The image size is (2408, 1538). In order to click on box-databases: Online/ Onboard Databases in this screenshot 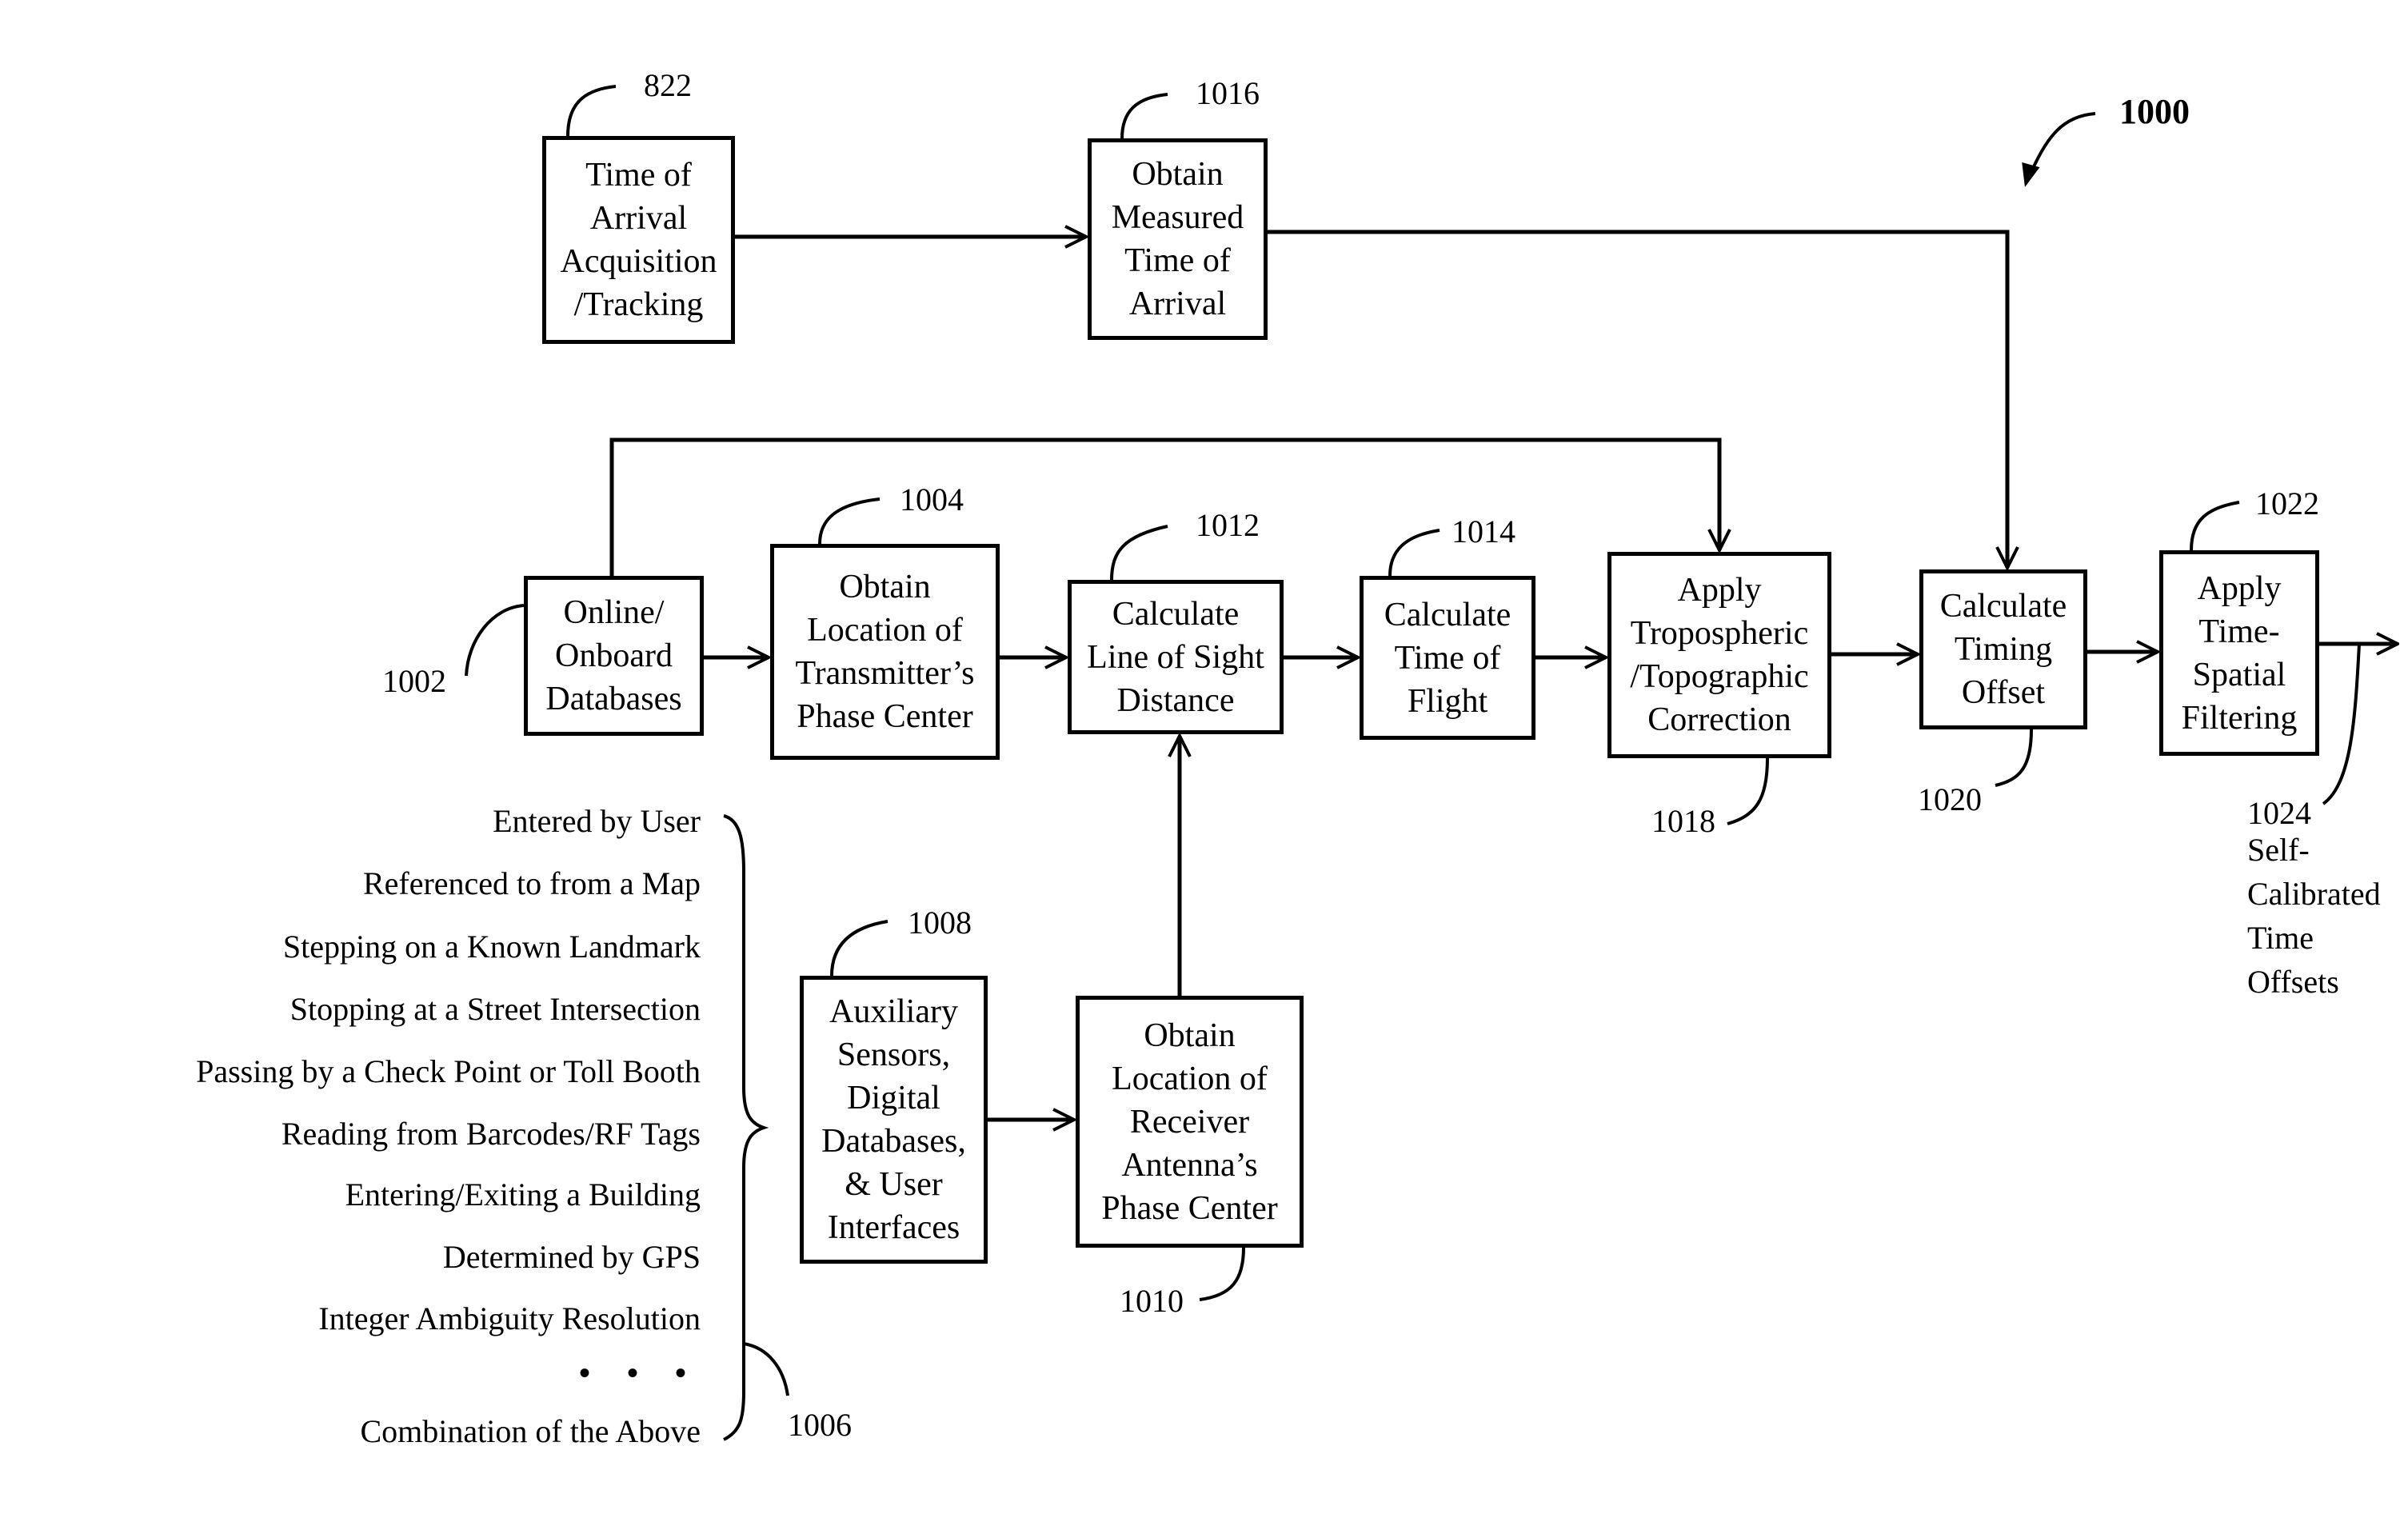, I will do `click(614, 656)`.